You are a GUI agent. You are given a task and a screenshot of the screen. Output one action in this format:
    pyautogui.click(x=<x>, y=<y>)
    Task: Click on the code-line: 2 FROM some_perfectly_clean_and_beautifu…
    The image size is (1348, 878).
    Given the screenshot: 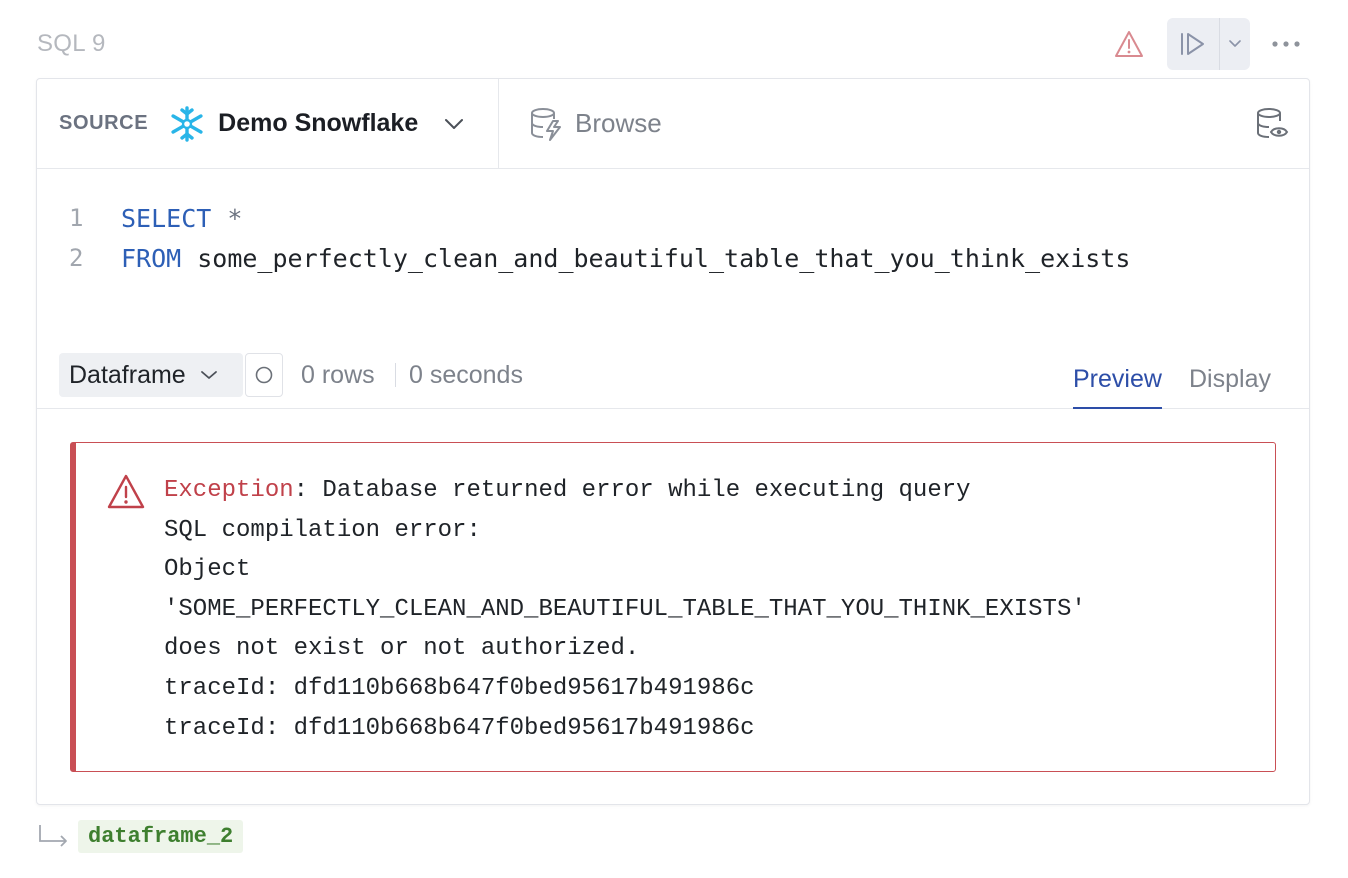 What is the action you would take?
    pyautogui.click(x=583, y=258)
    